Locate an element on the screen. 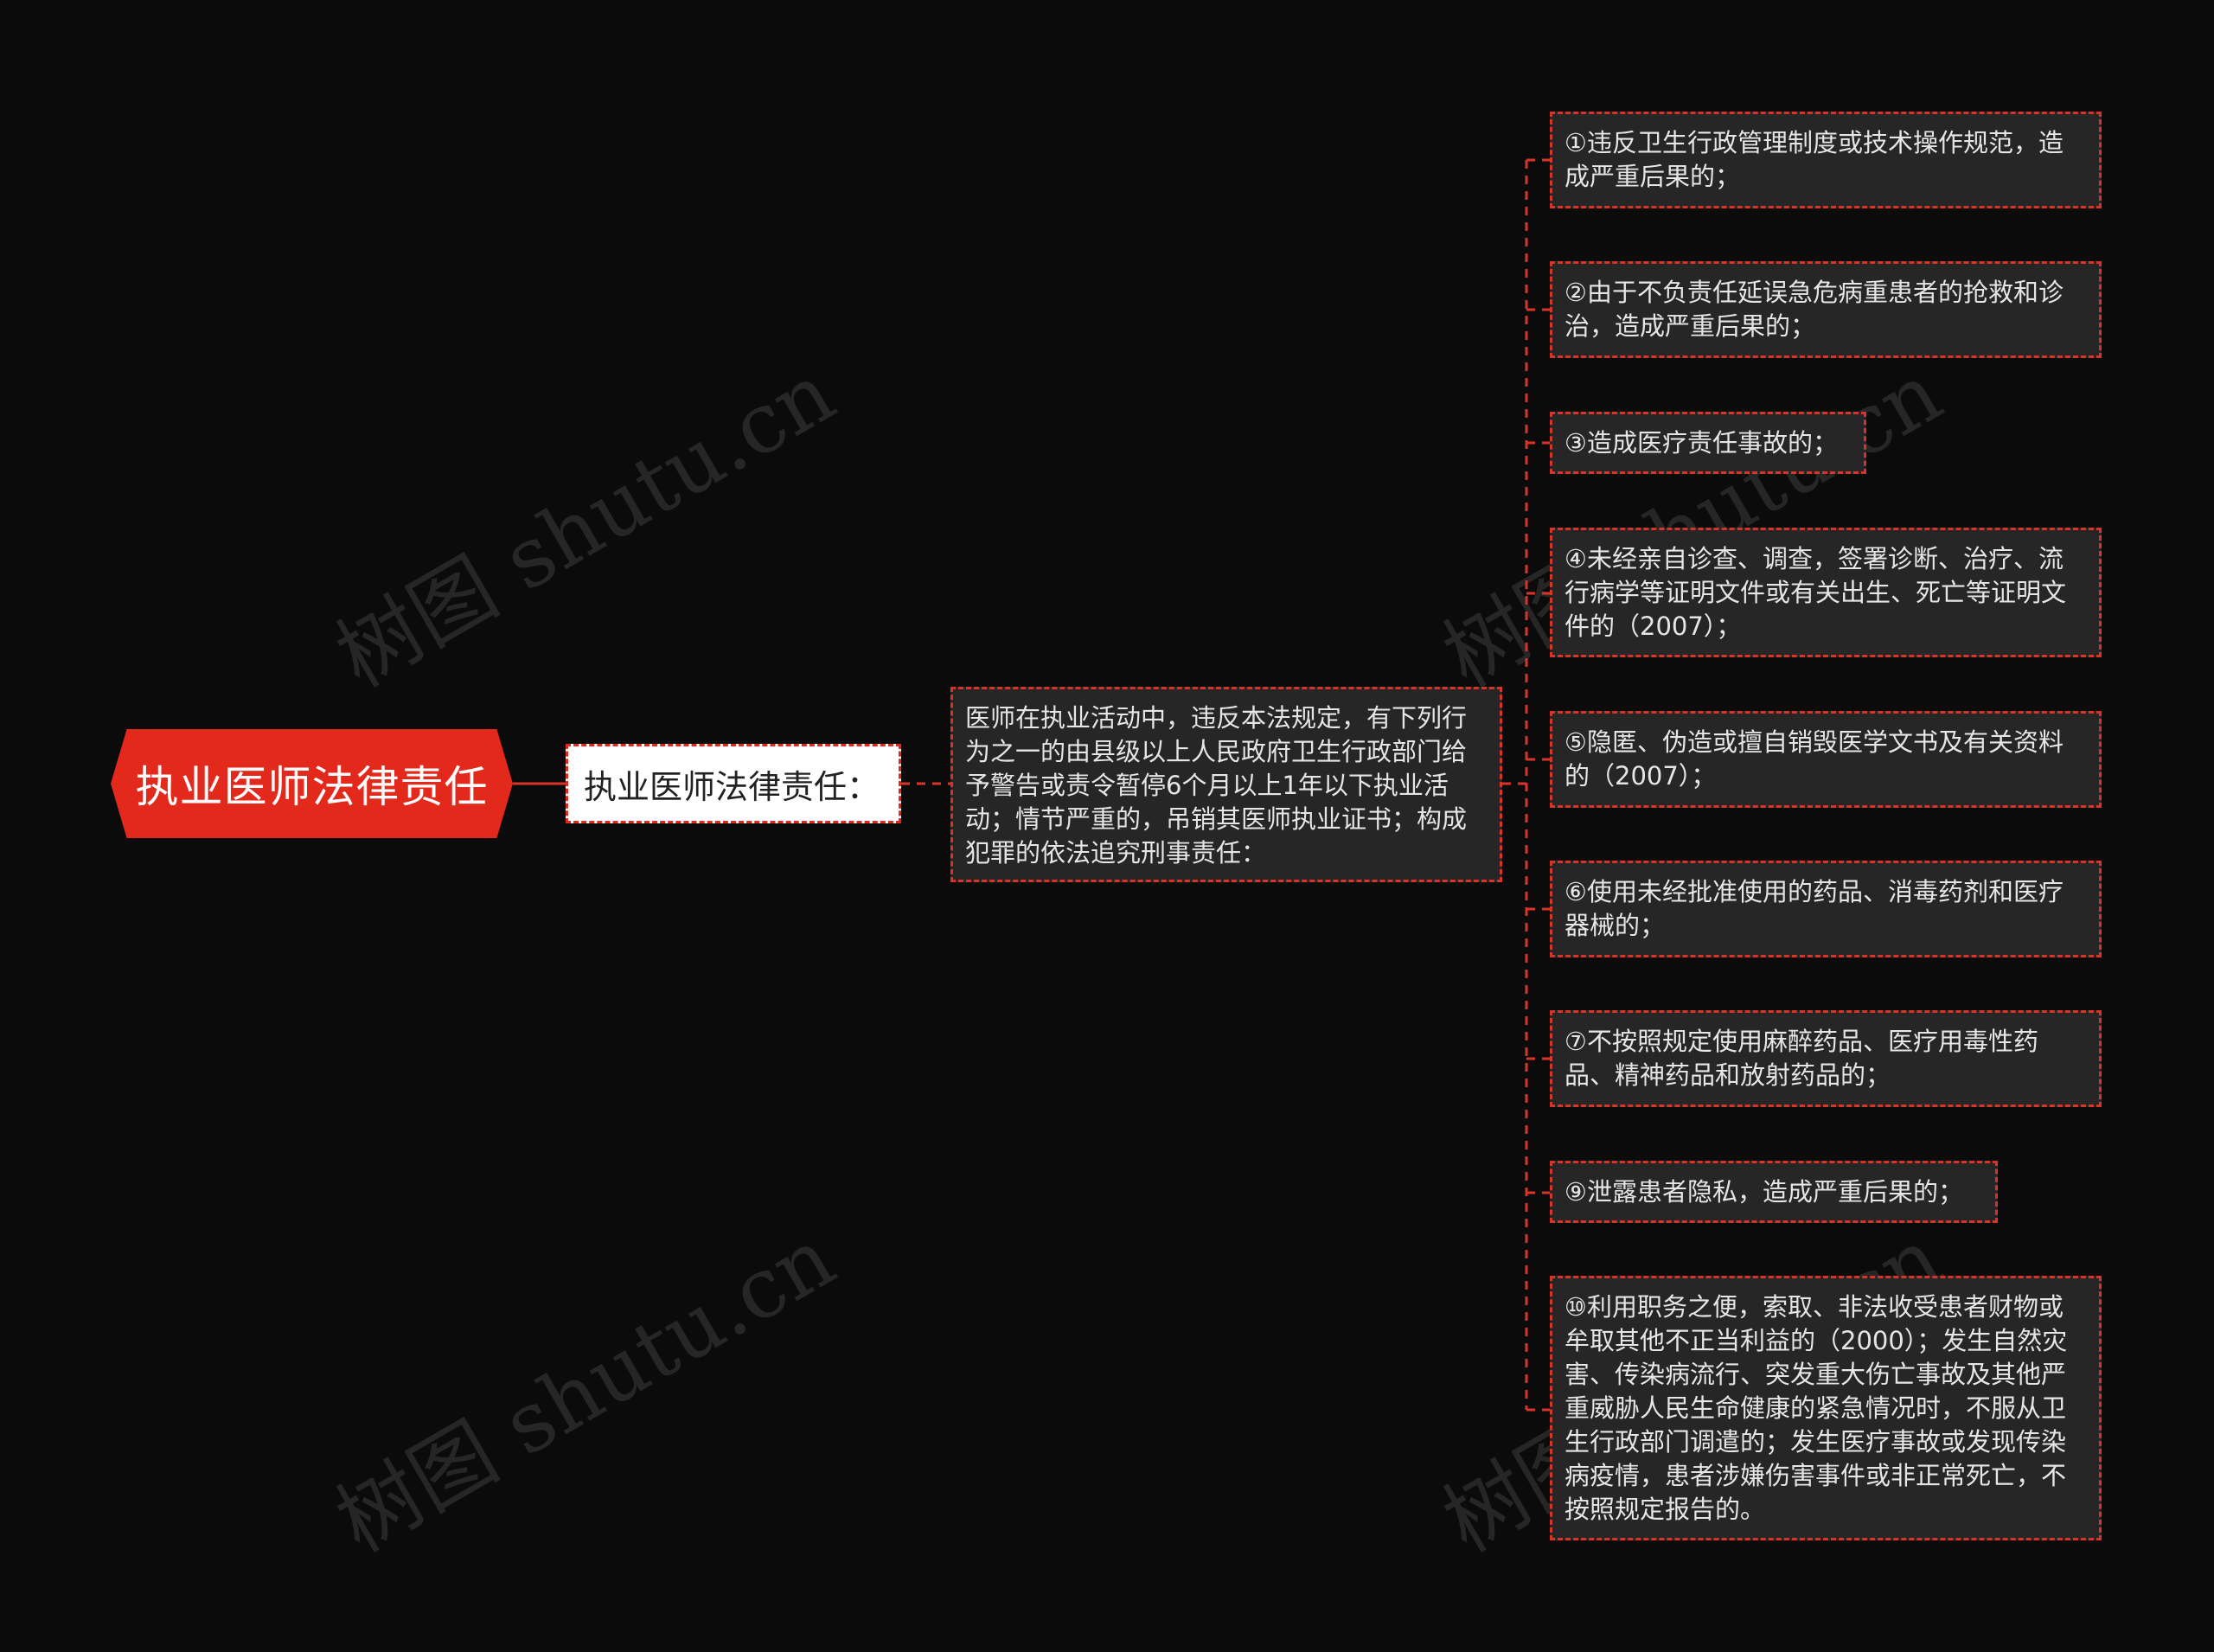 Image resolution: width=2214 pixels, height=1652 pixels. leaf-node-9: ⑨泄露患者隐私，造成严重后果的； is located at coordinates (1774, 1192).